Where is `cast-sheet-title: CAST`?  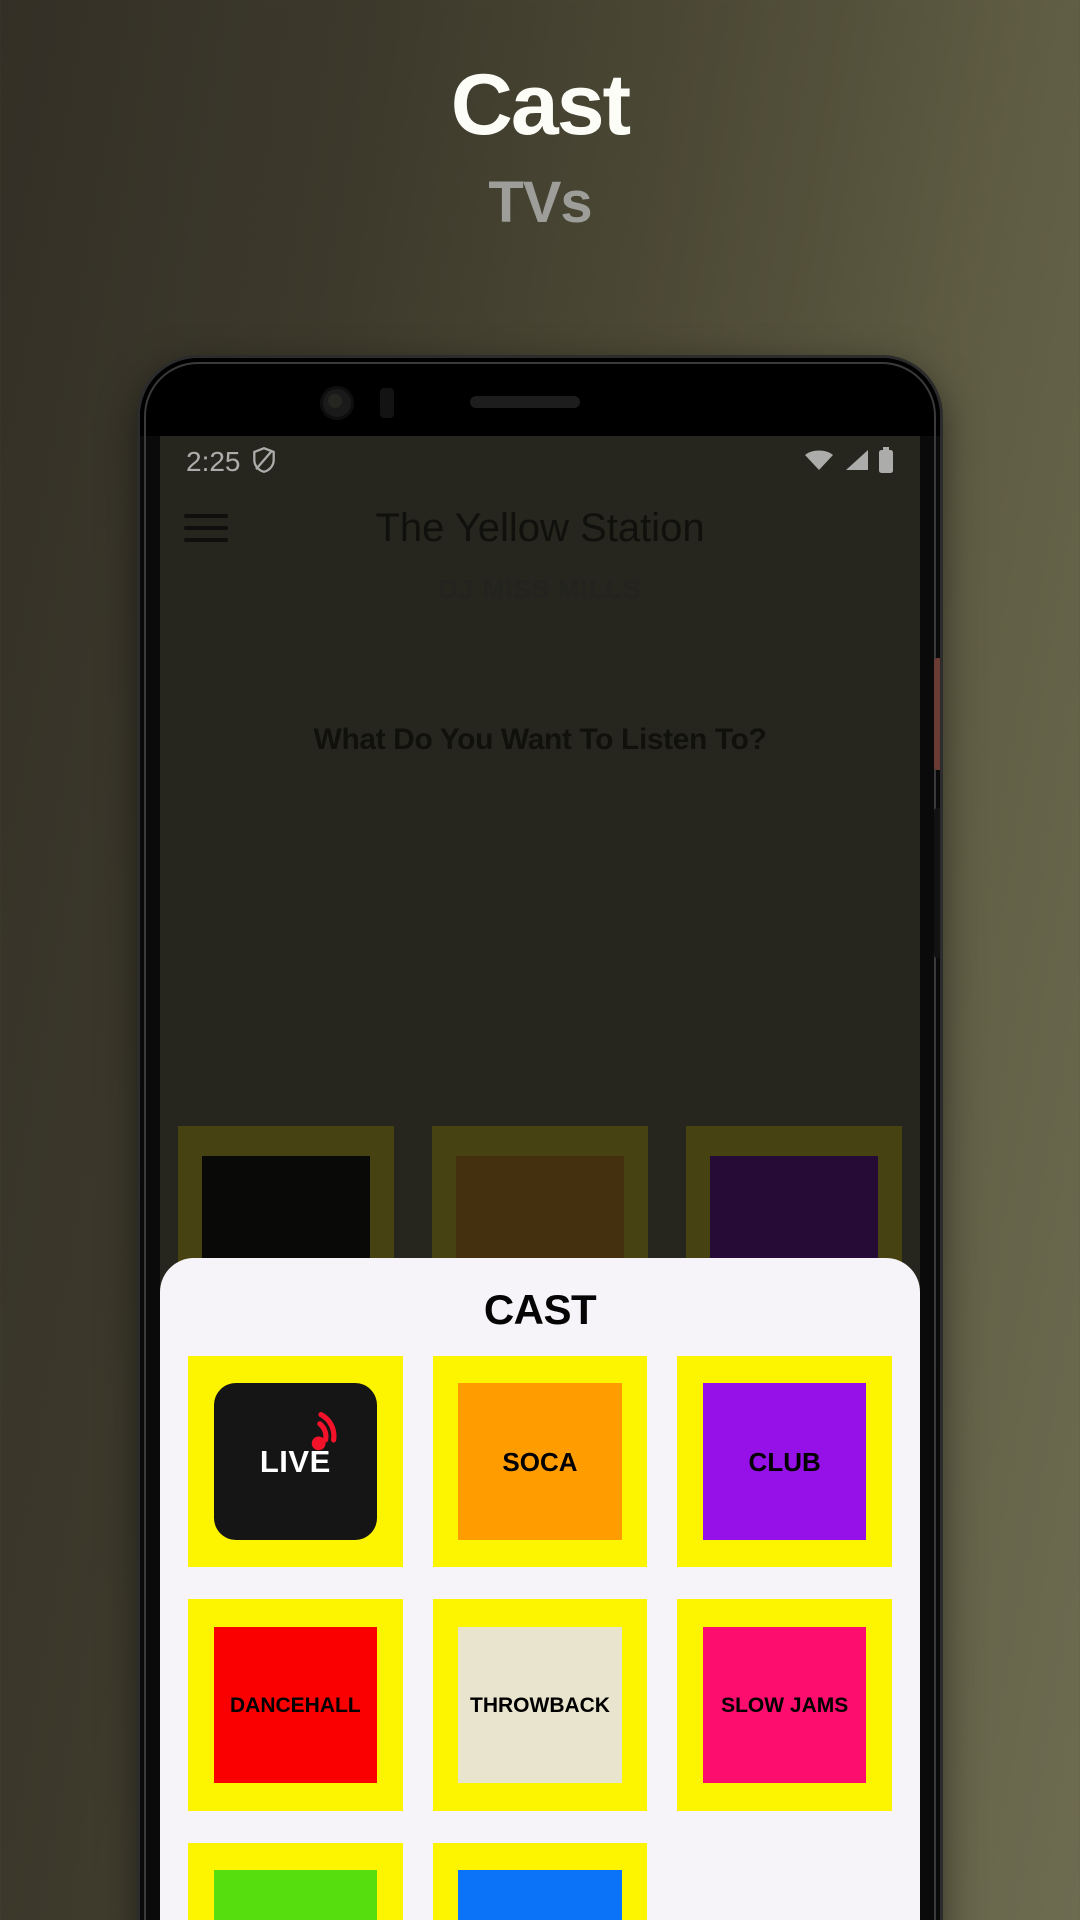 cast-sheet-title: CAST is located at coordinates (540, 1309).